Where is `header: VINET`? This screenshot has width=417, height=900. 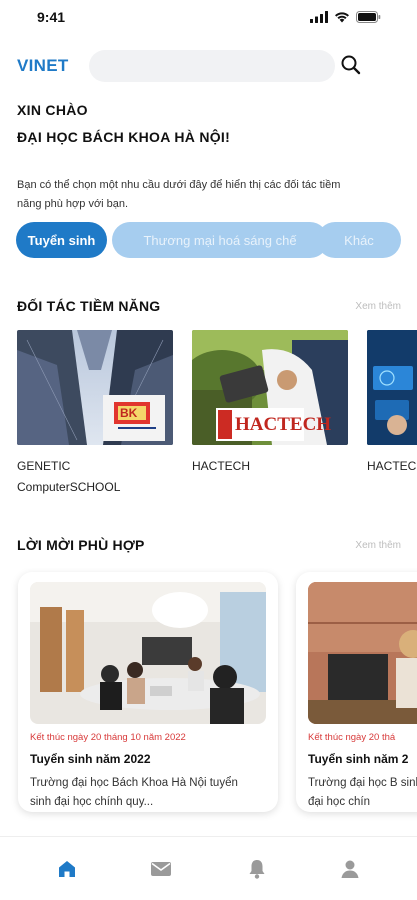
header: VINET is located at coordinates (208, 66).